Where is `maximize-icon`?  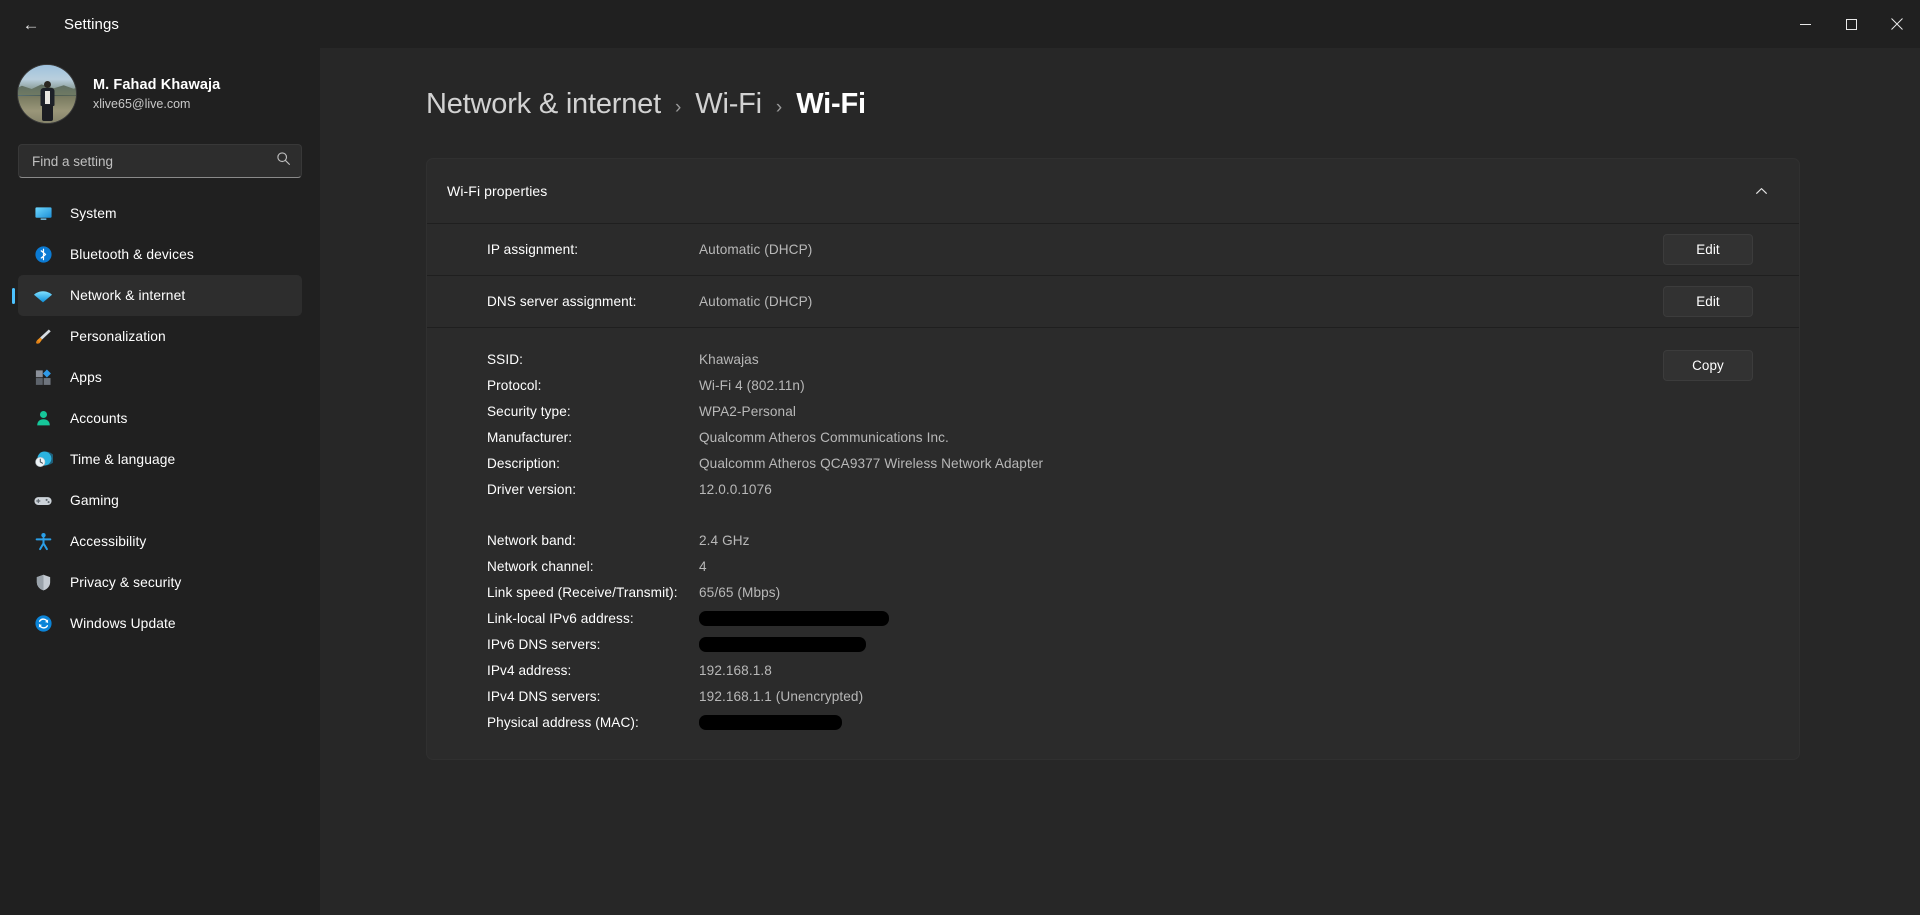
maximize-icon is located at coordinates (1851, 24).